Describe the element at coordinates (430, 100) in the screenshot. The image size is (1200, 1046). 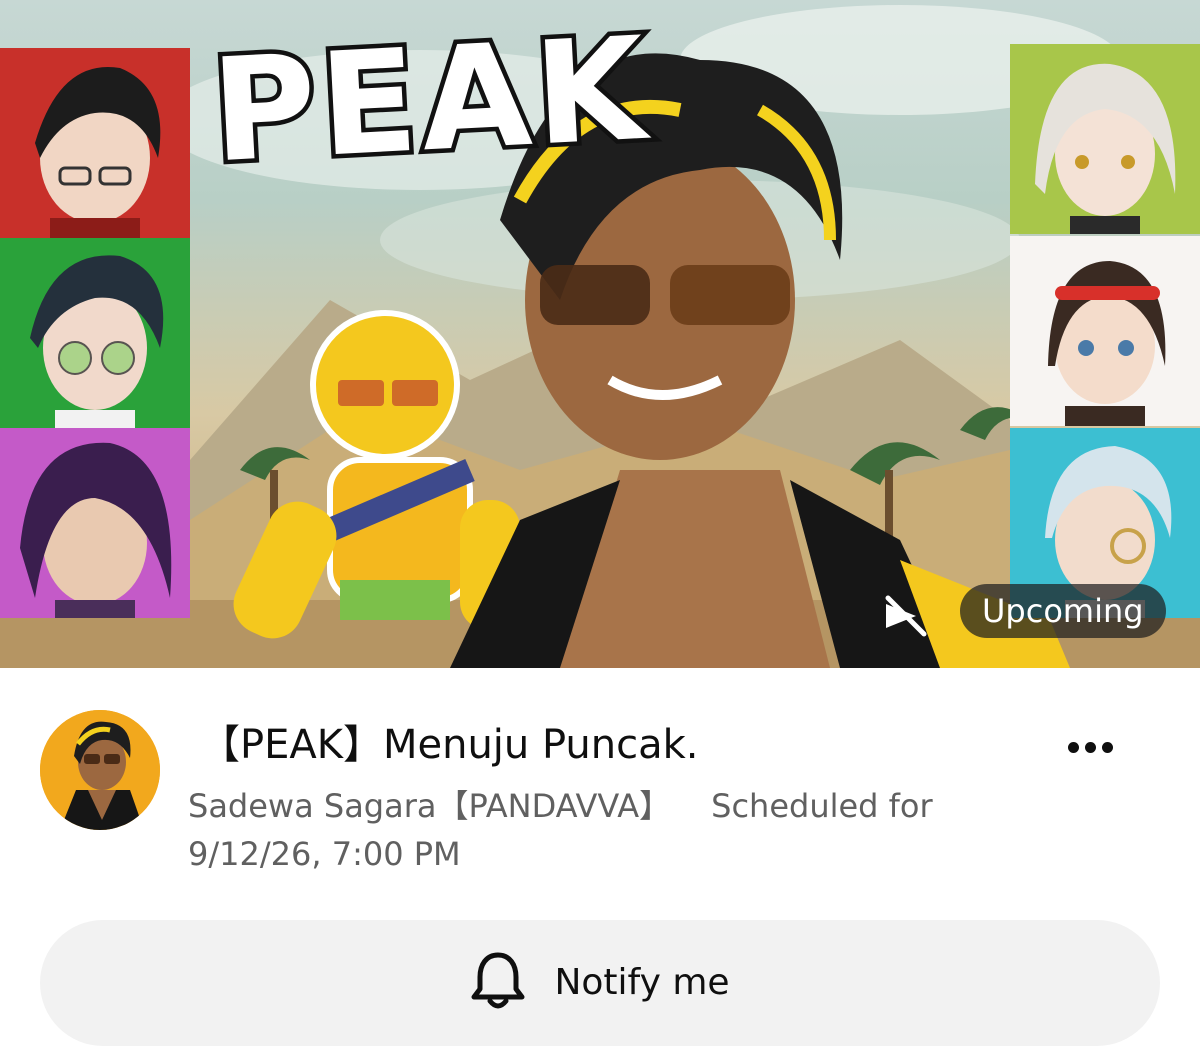
I see `peak-logo-text: PEAK` at that location.